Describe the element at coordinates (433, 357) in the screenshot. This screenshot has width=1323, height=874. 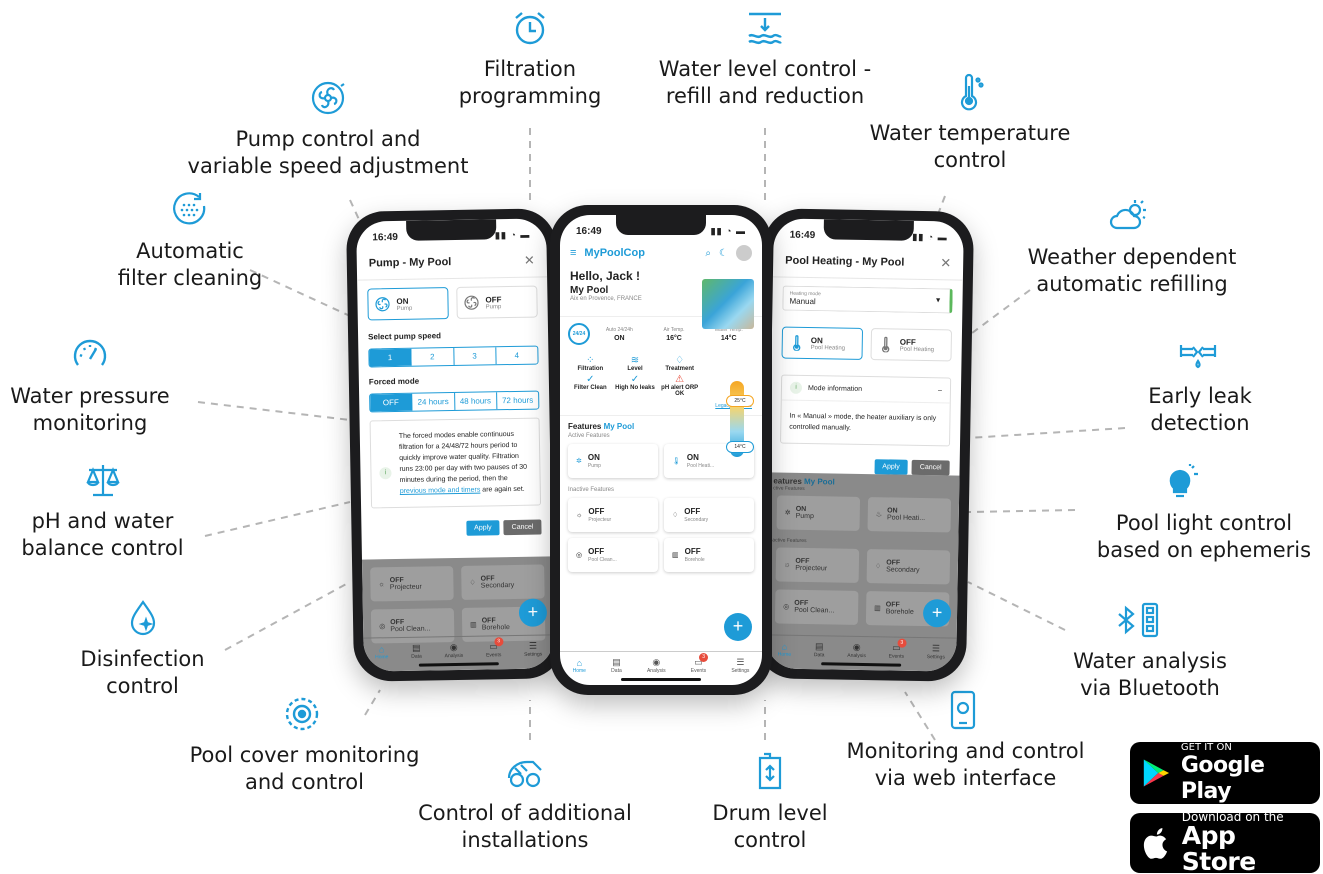
I see `speed-option-2: 2` at that location.